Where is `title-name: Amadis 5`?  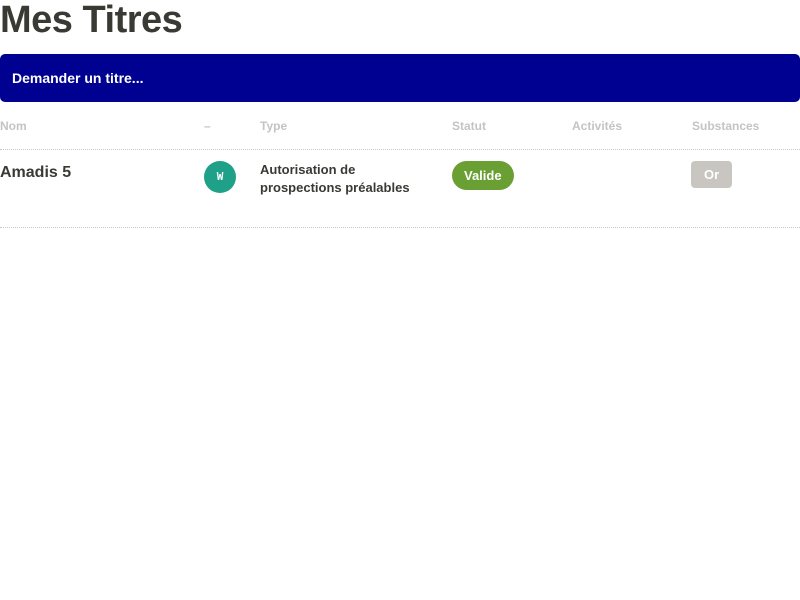 title-name: Amadis 5 is located at coordinates (35, 173).